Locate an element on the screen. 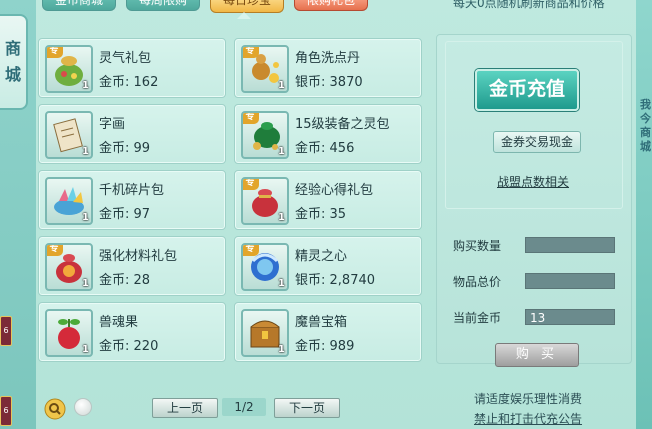 Image resolution: width=652 pixels, height=429 pixels. tab-weekly-limit: 每周限购 is located at coordinates (163, 5).